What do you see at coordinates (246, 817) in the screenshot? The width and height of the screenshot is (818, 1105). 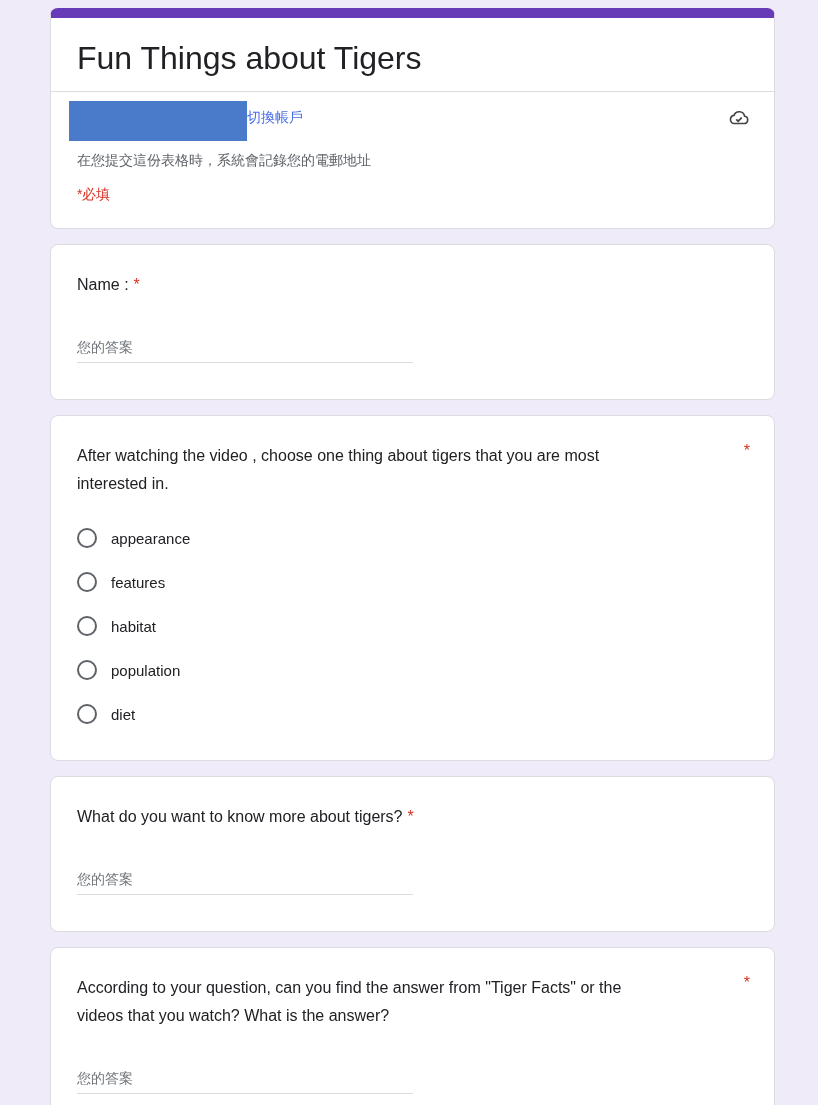 I see `question-title: What do you want to know more about tigers? *` at bounding box center [246, 817].